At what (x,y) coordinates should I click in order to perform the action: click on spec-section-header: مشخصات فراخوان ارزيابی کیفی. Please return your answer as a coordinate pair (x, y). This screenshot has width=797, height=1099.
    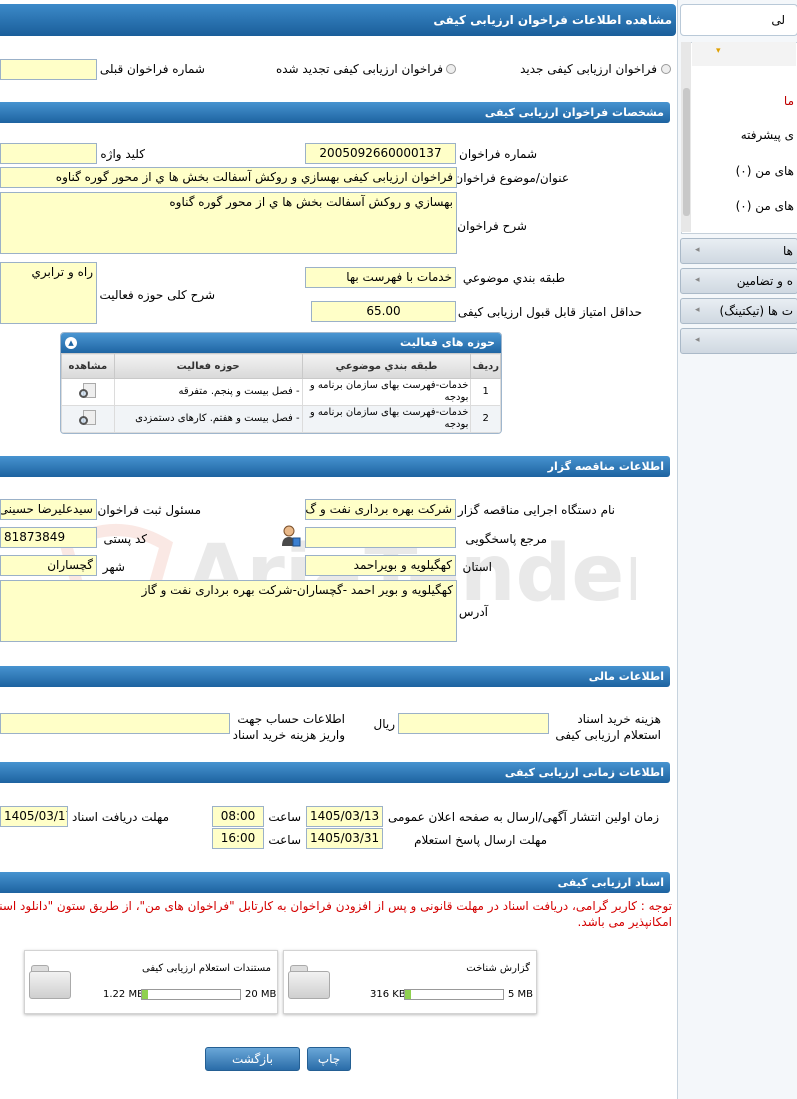
    Looking at the image, I should click on (335, 112).